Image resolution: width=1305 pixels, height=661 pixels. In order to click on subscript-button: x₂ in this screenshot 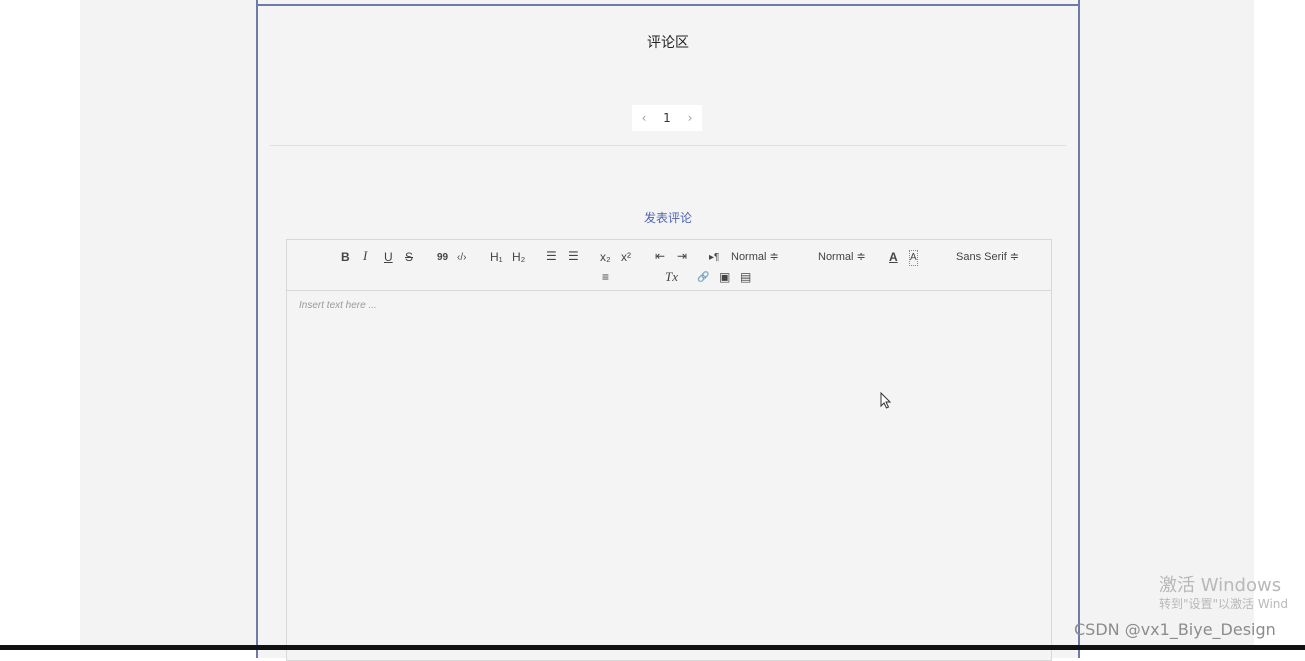, I will do `click(605, 257)`.